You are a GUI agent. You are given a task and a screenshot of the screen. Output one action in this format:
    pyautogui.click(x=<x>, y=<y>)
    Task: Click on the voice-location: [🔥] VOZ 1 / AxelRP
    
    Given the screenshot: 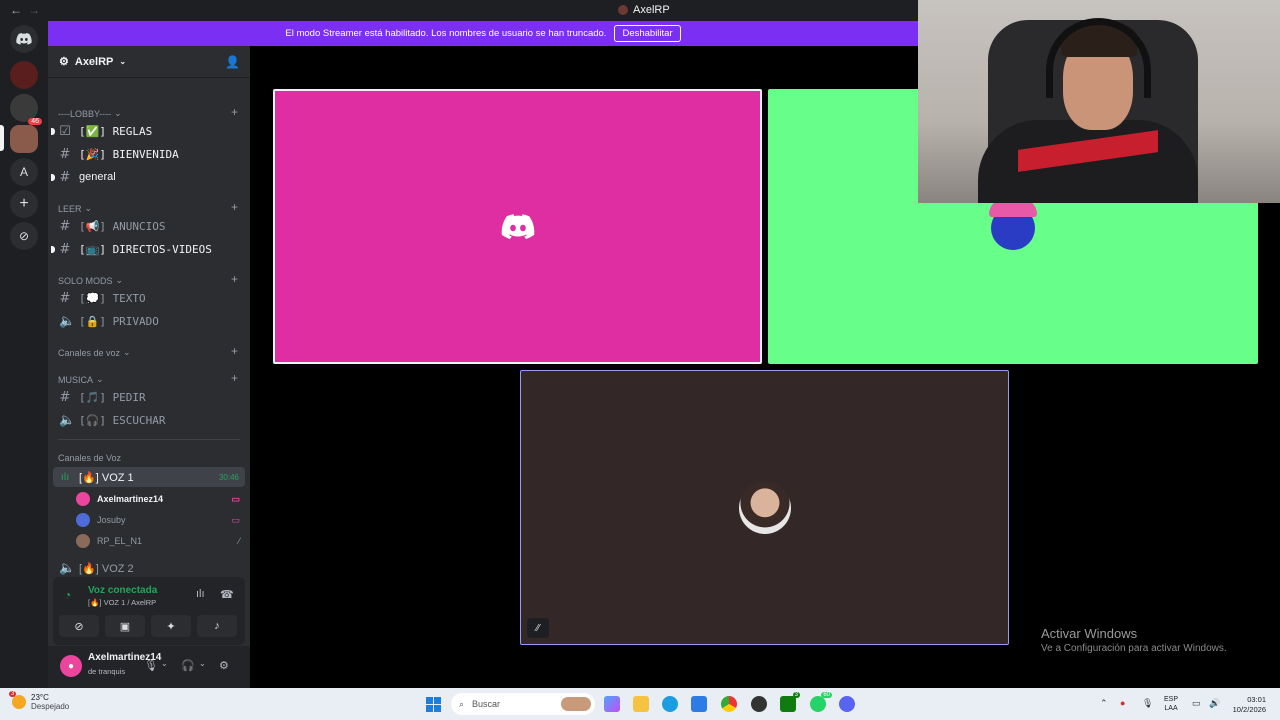 What is the action you would take?
    pyautogui.click(x=122, y=602)
    